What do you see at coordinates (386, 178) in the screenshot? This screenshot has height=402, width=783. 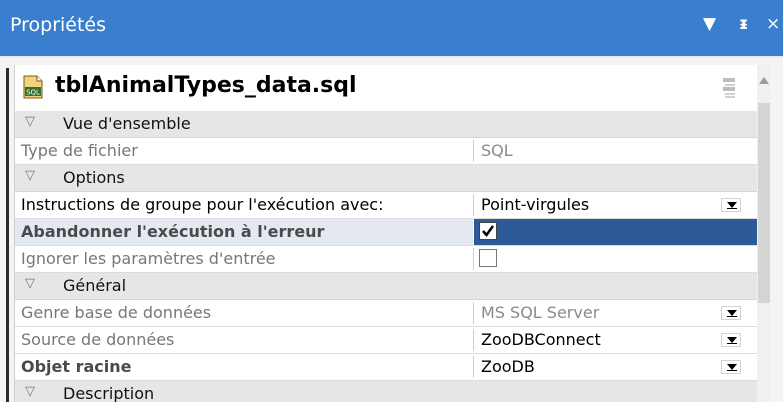 I see `category-options: ▽ Options` at bounding box center [386, 178].